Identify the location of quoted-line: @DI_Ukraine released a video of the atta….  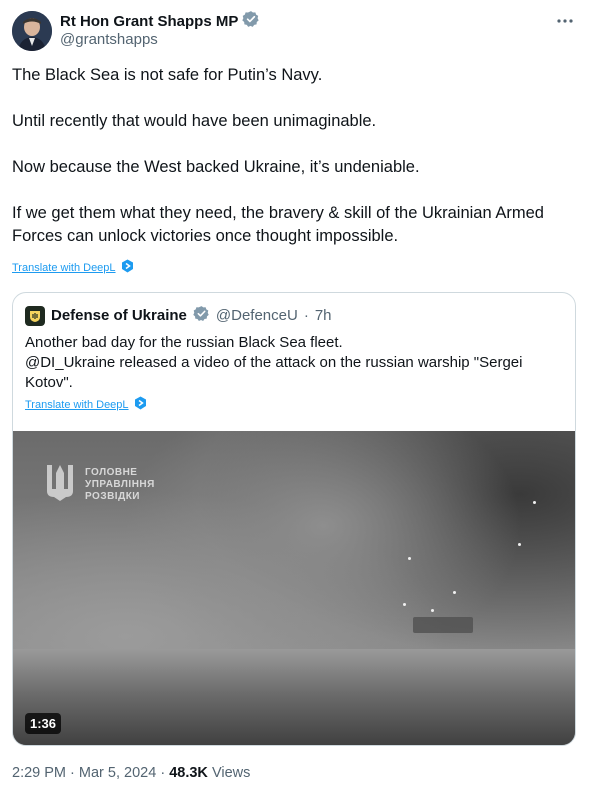
(274, 372).